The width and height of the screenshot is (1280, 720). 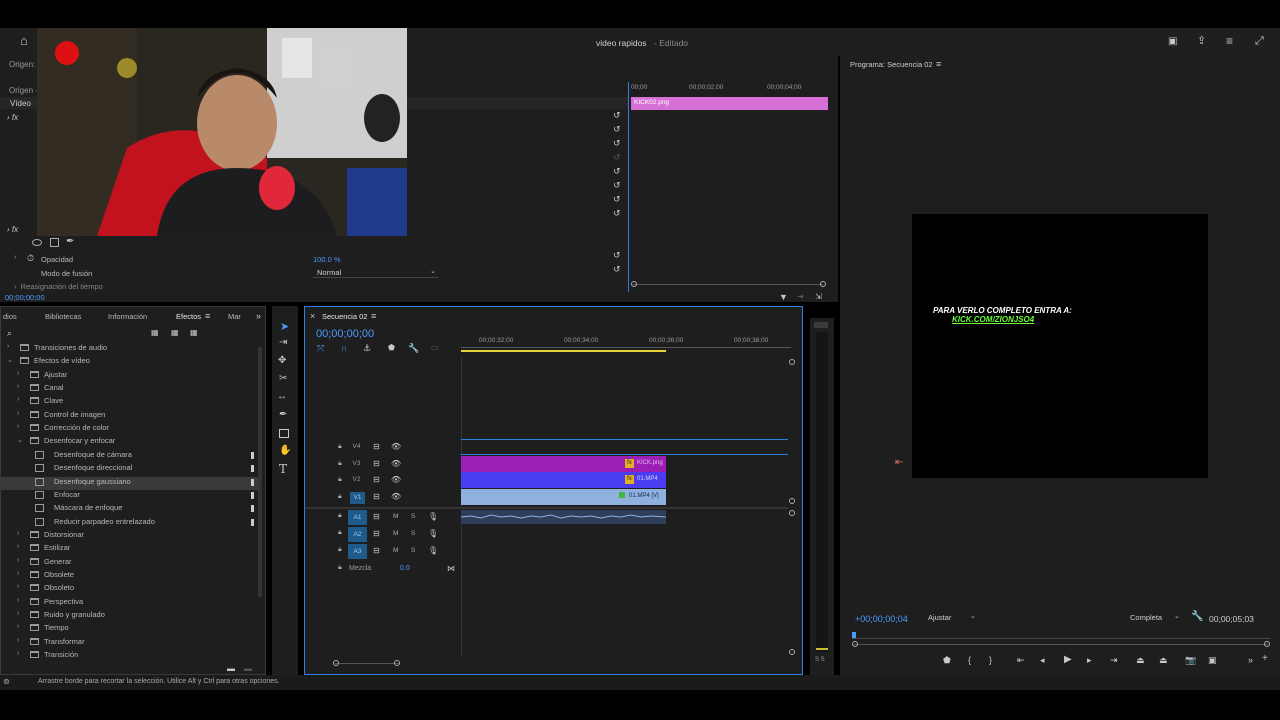 What do you see at coordinates (130, 509) in the screenshot?
I see `effect-item: Máscara de enfoque` at bounding box center [130, 509].